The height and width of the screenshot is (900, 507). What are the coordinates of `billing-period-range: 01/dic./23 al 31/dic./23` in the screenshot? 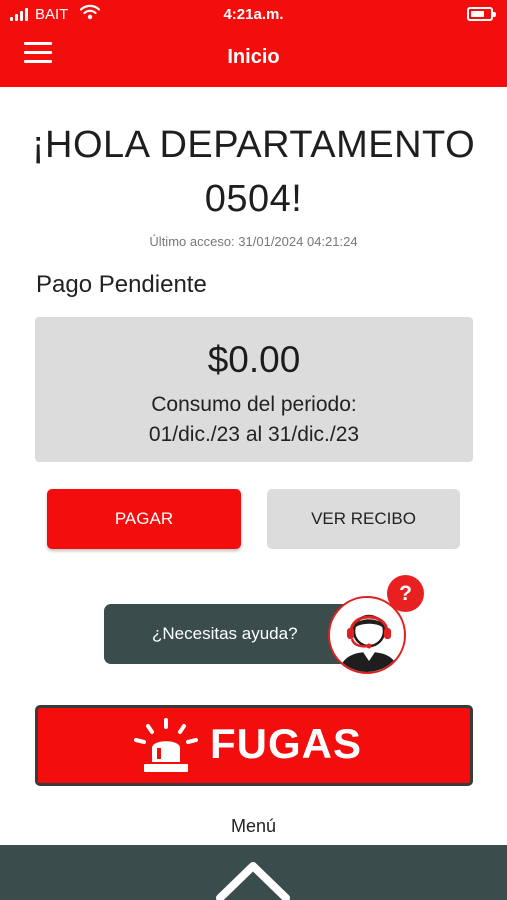 It's located at (254, 434).